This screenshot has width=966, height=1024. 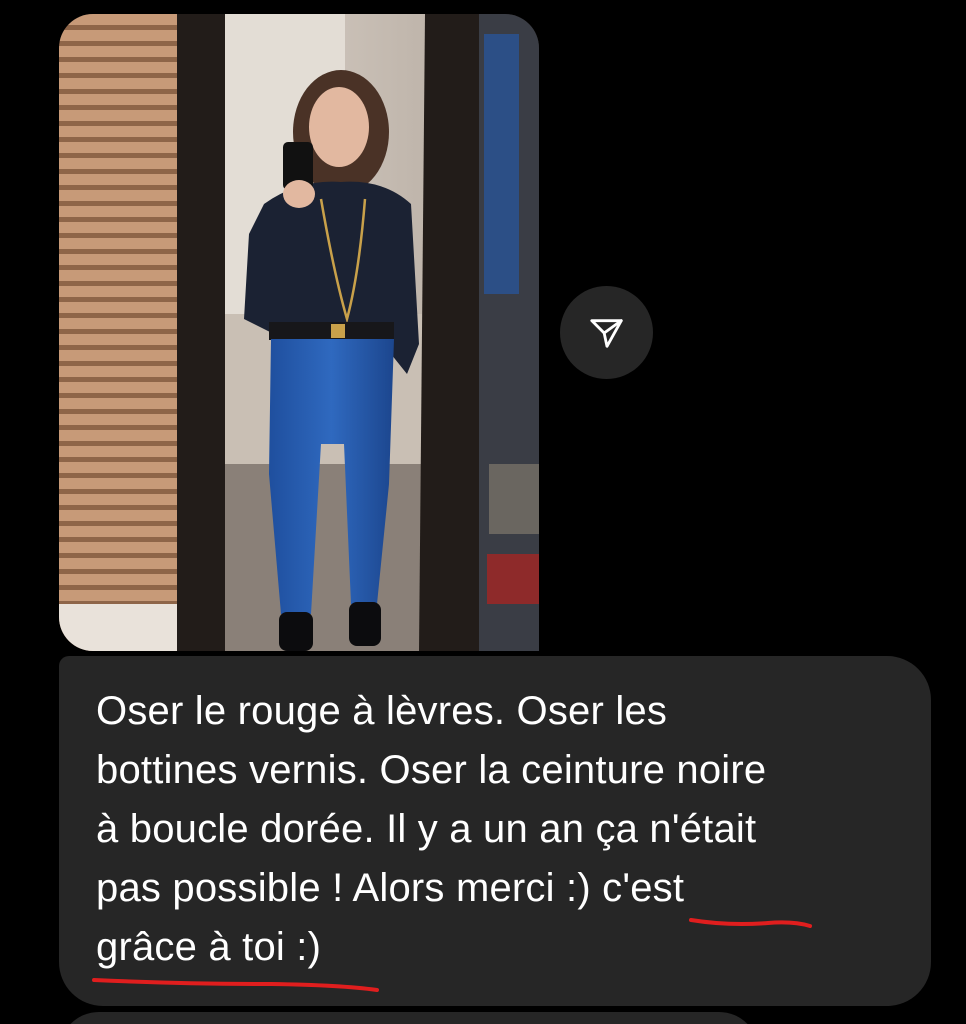 What do you see at coordinates (426, 829) in the screenshot?
I see `message-line: à boucle dorée. Il y a un an ça n'était` at bounding box center [426, 829].